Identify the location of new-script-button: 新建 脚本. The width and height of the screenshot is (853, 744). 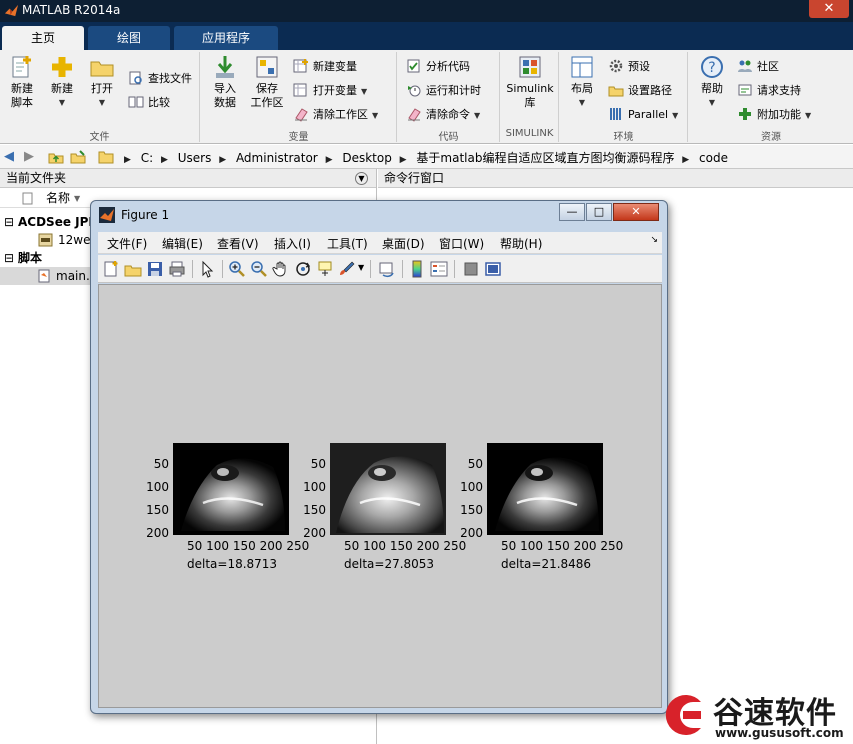
(22, 82).